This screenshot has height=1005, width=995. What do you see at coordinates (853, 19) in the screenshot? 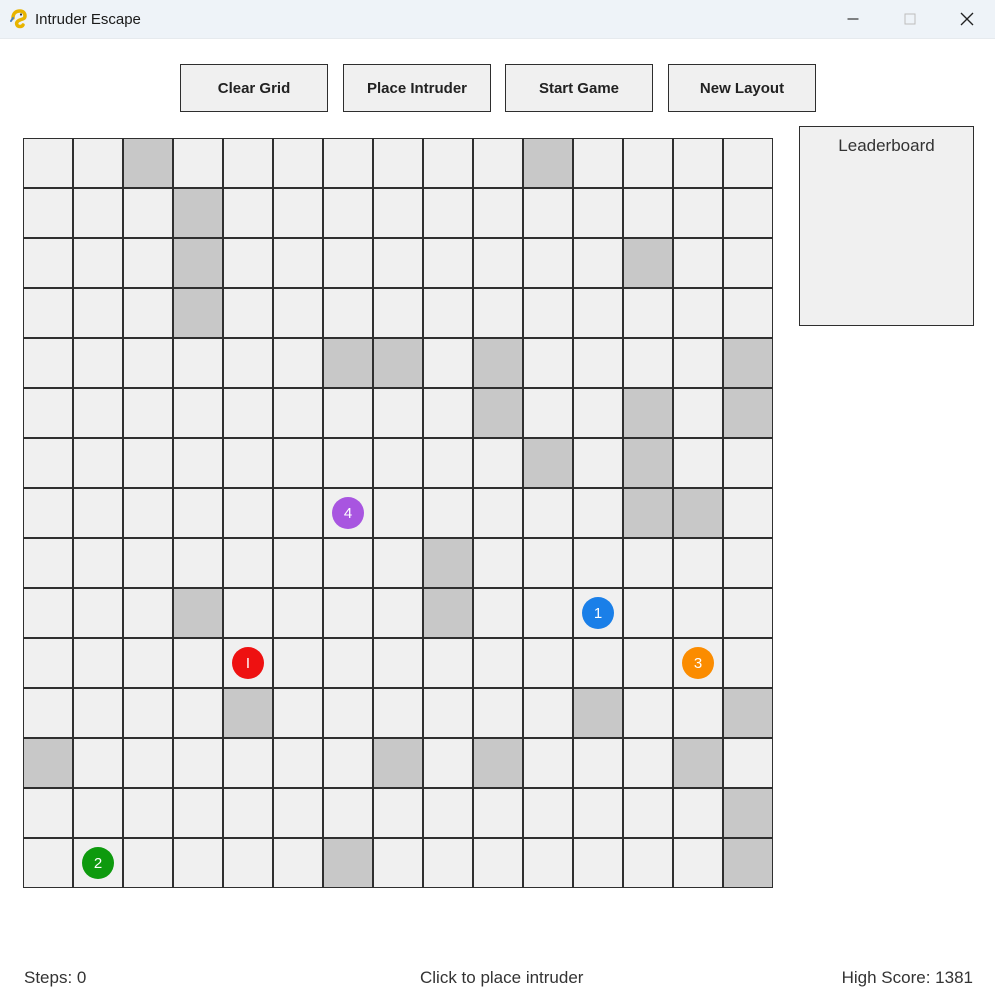
I see `minimize-button` at bounding box center [853, 19].